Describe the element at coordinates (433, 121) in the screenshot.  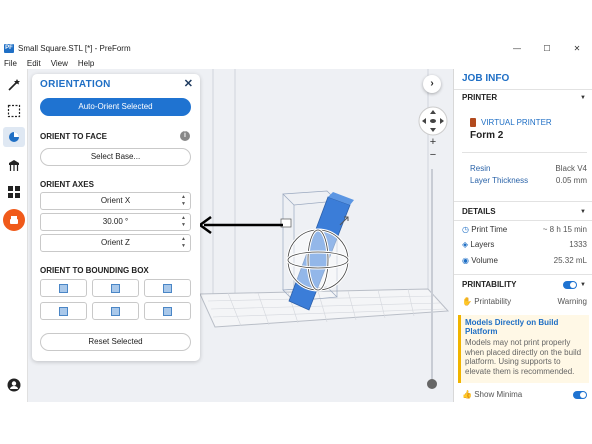
I see `view-cube-control` at that location.